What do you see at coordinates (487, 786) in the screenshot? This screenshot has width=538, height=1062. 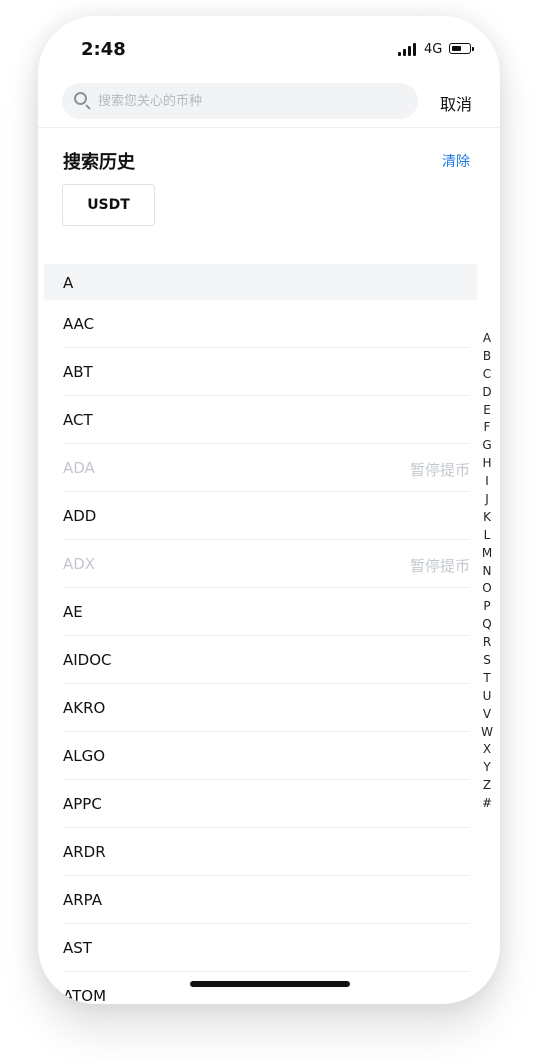 I see `index-letter: Z` at bounding box center [487, 786].